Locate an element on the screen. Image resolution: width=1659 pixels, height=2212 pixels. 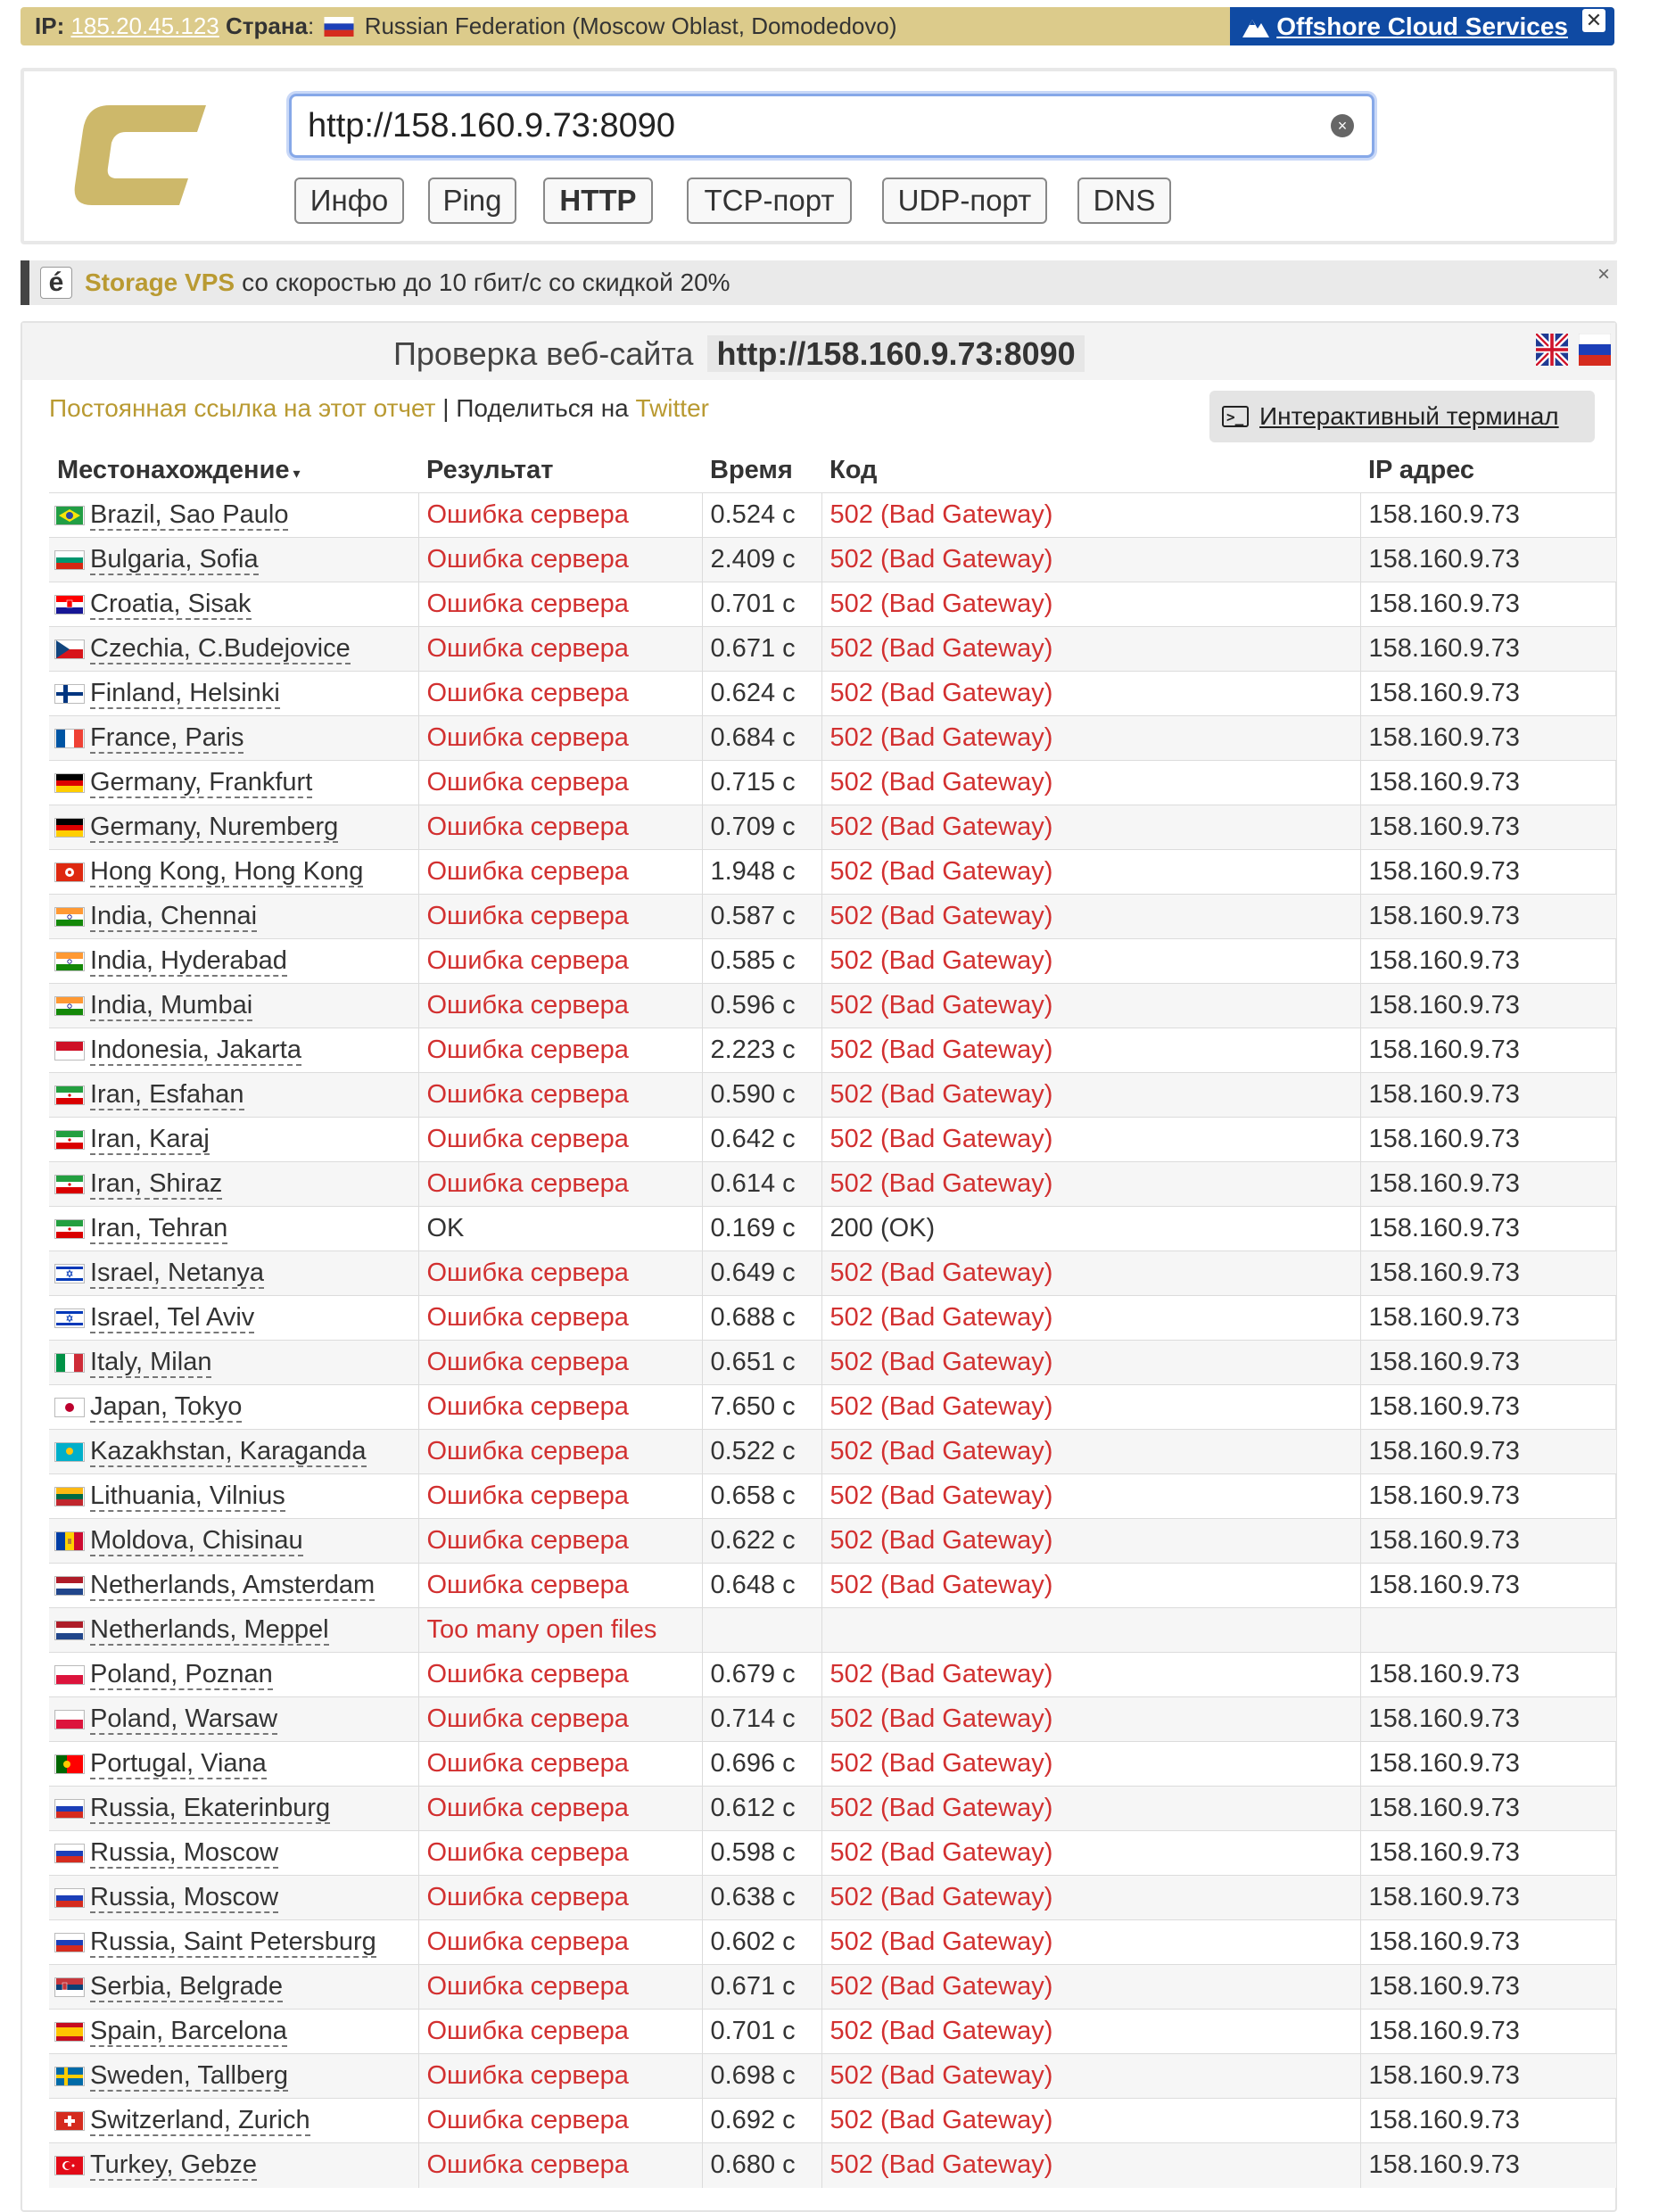
interactive-terminal-button: >_ Интерактивный терминал is located at coordinates (1402, 417).